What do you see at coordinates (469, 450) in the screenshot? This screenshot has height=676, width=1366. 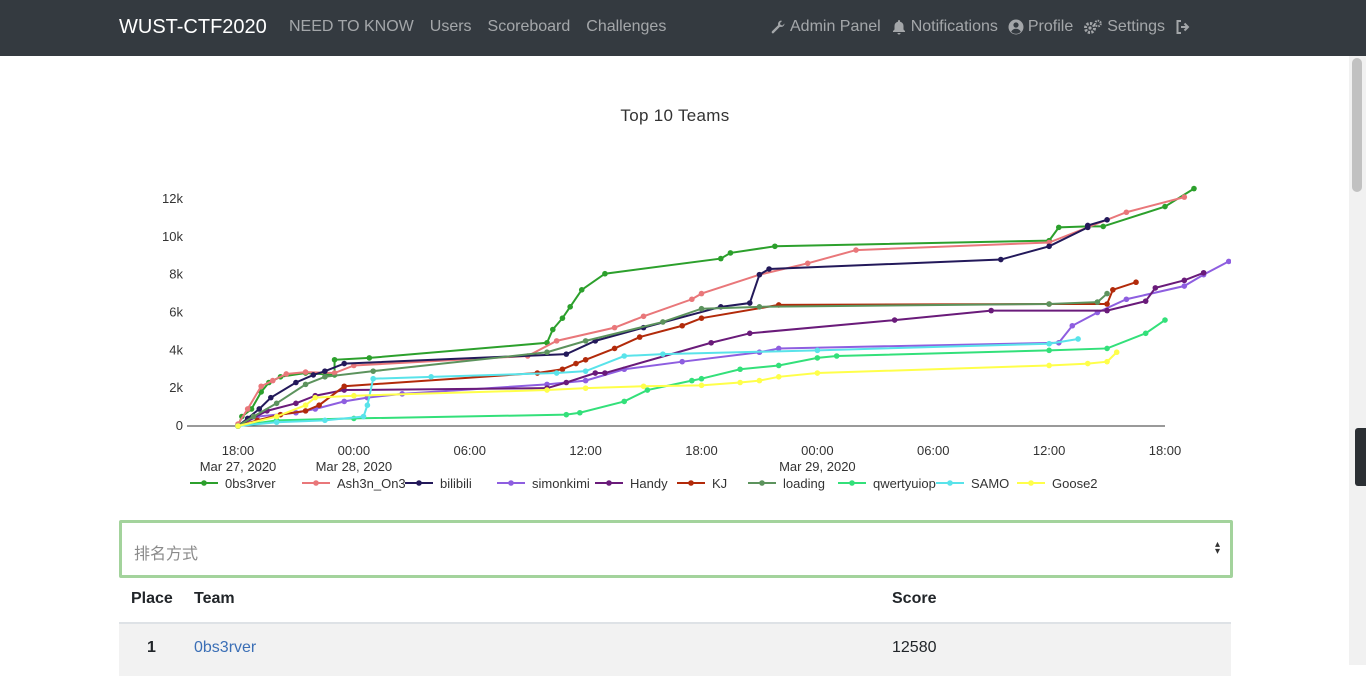 I see `x-tick-label: 06:00` at bounding box center [469, 450].